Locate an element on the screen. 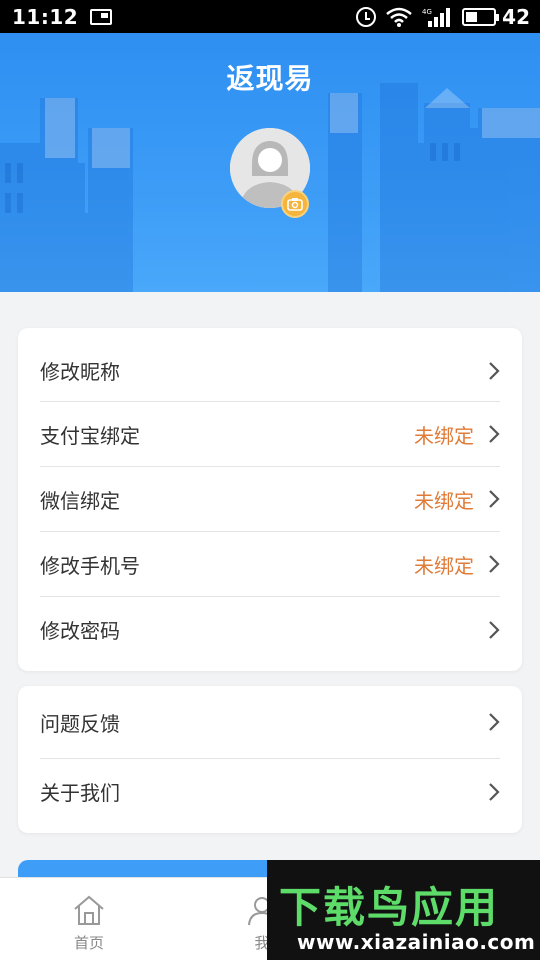 The width and height of the screenshot is (540, 960). watermark-url: www.xiazainiao.com is located at coordinates (416, 942).